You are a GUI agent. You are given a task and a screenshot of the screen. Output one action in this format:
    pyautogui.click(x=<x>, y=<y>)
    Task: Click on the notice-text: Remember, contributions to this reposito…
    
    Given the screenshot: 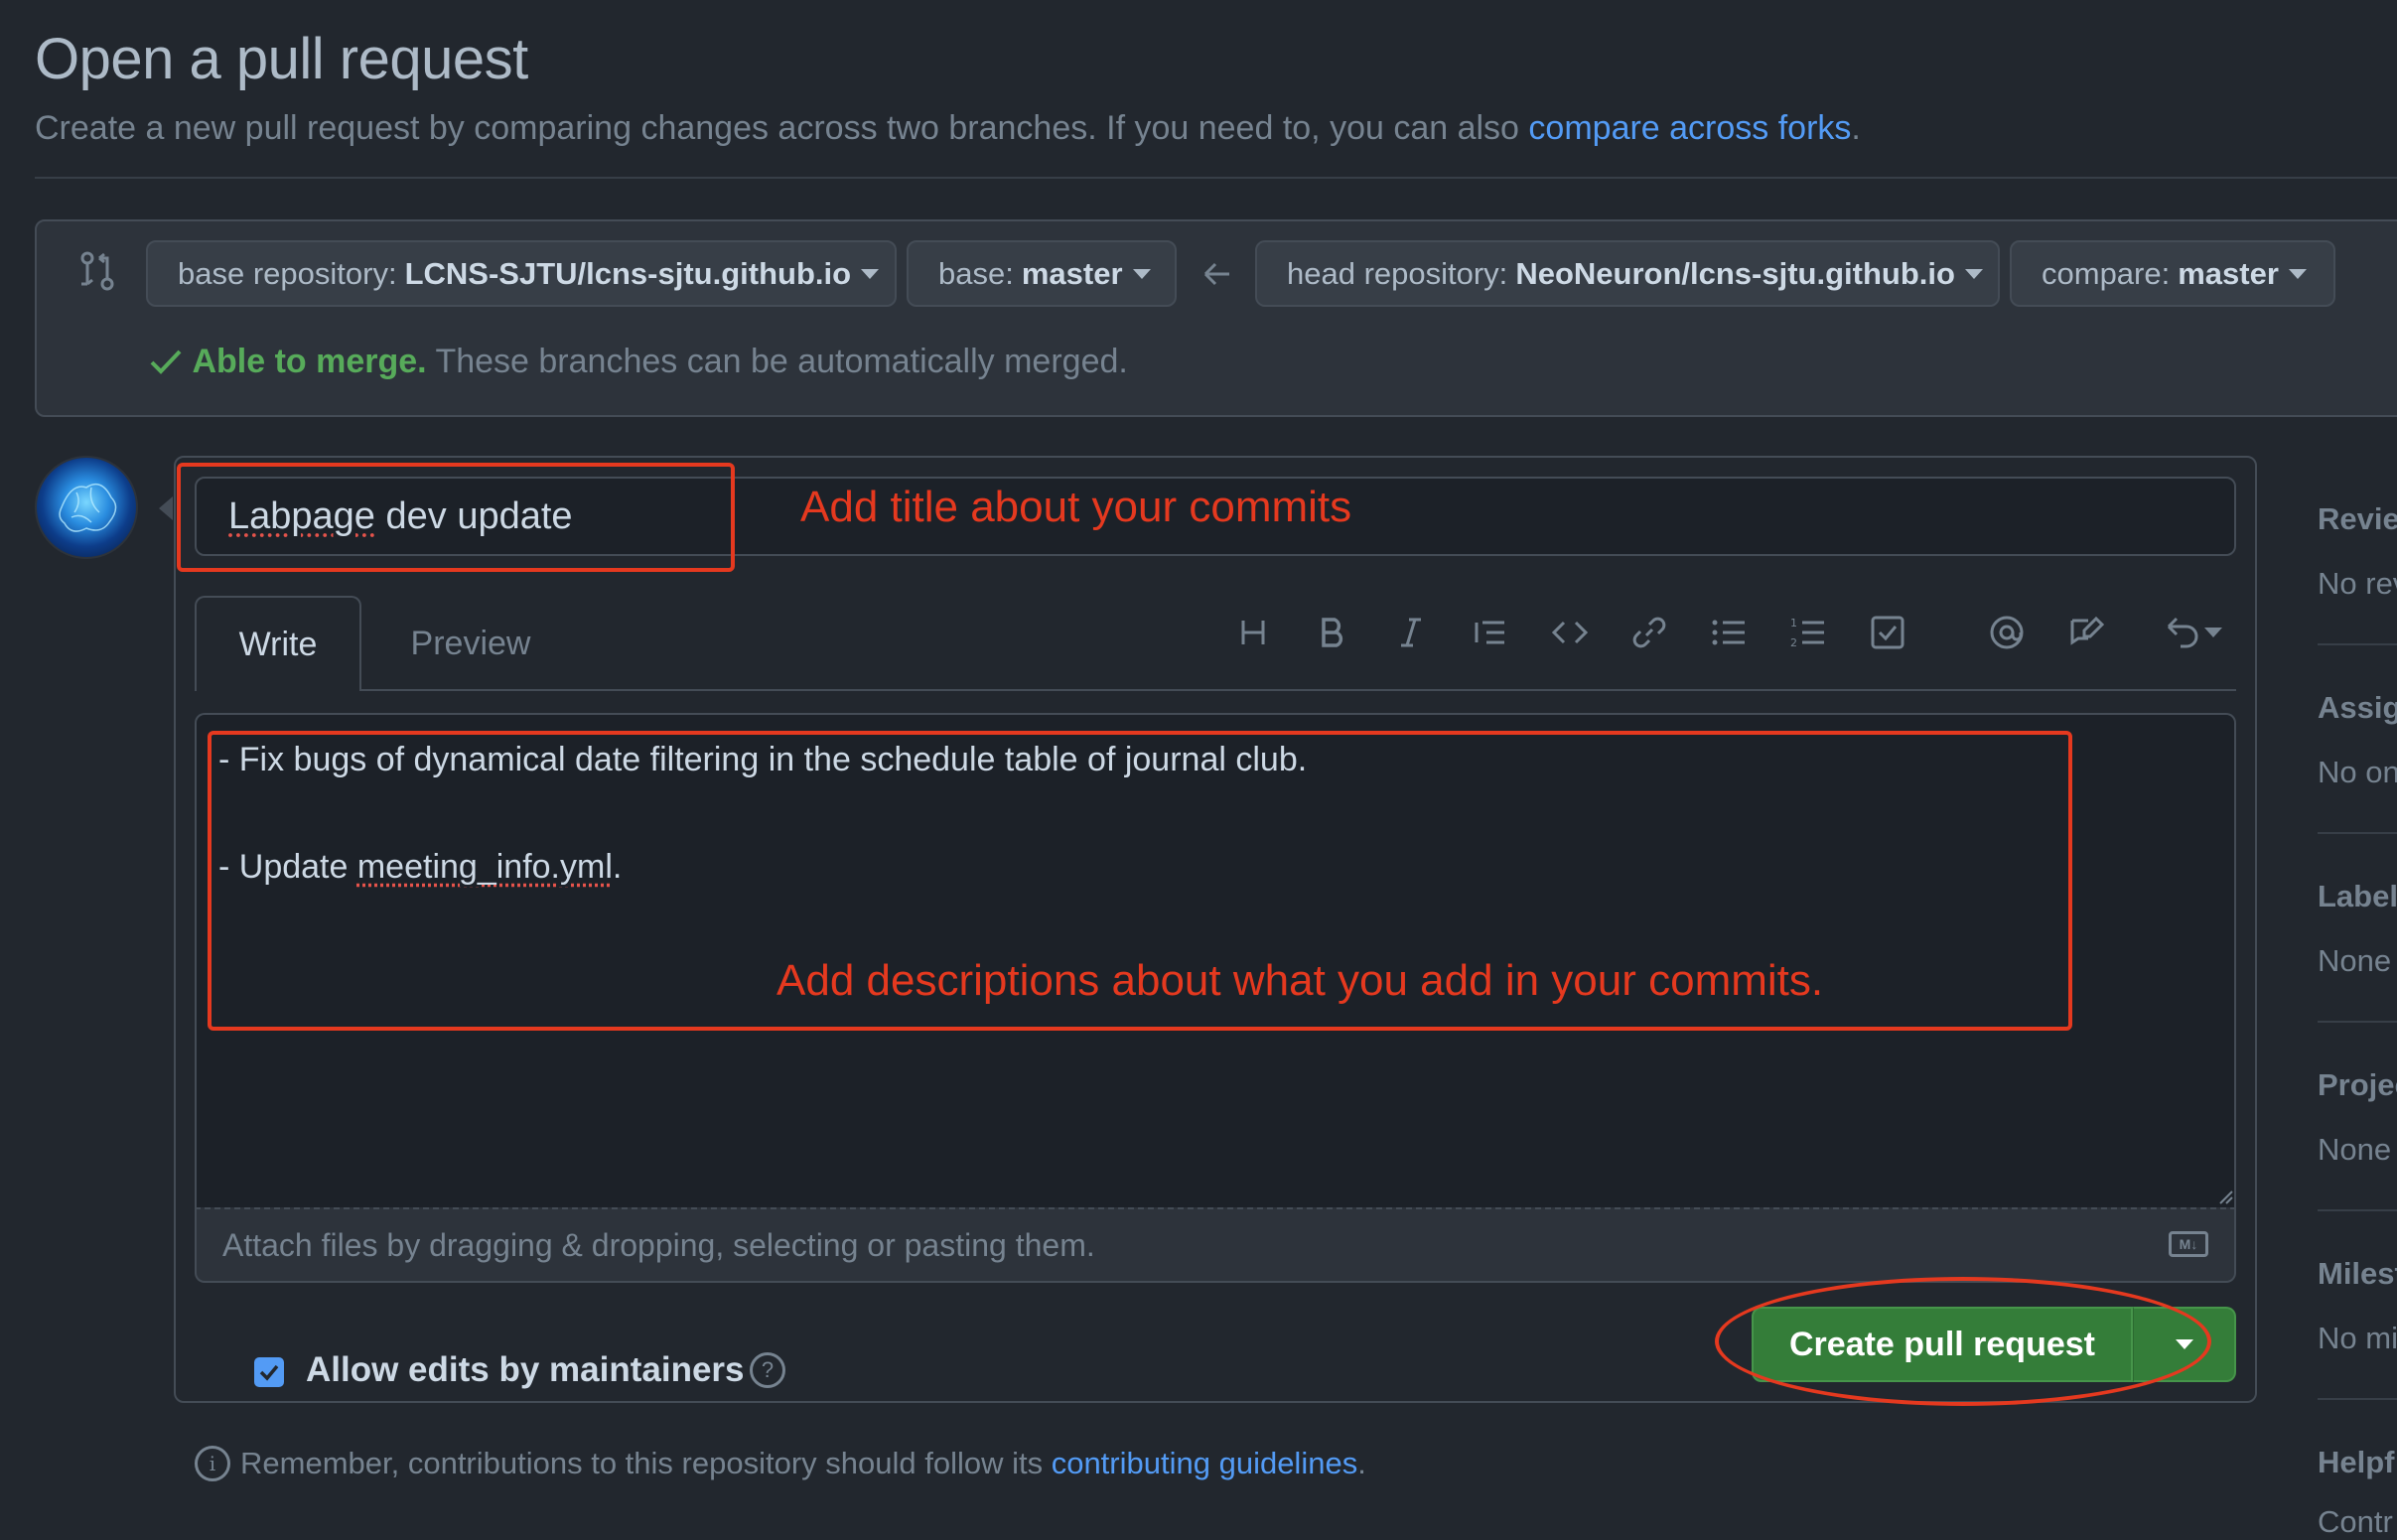 What is the action you would take?
    pyautogui.click(x=646, y=1463)
    